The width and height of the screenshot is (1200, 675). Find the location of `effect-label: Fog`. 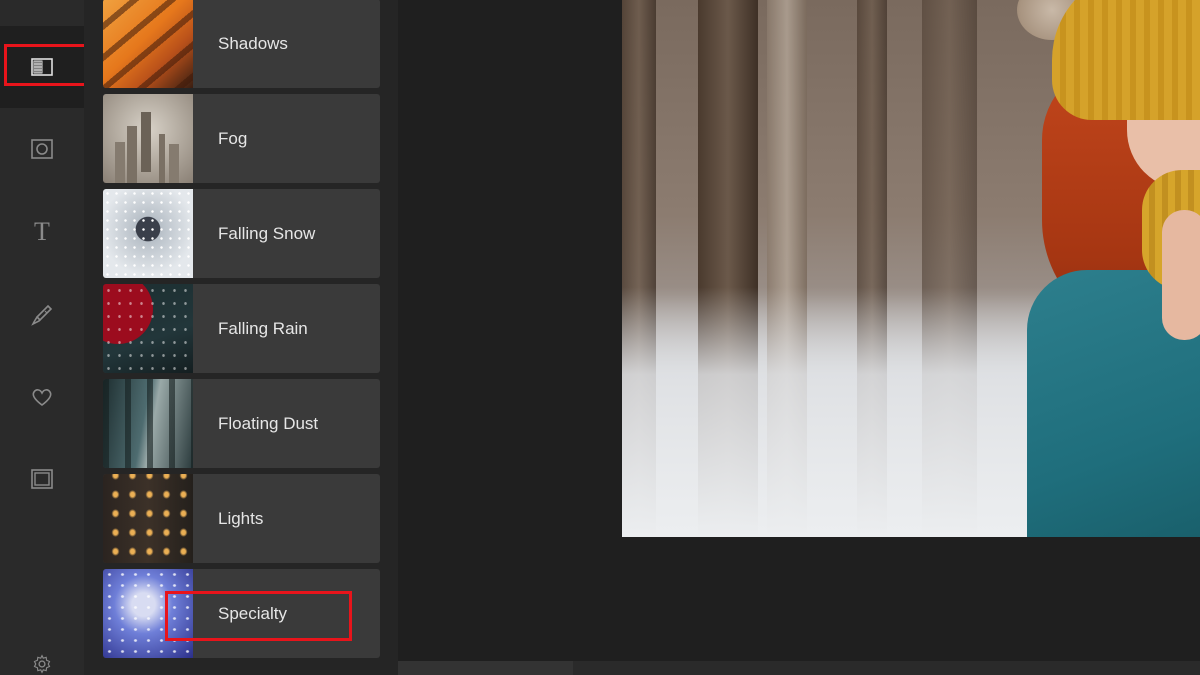

effect-label: Fog is located at coordinates (233, 138).